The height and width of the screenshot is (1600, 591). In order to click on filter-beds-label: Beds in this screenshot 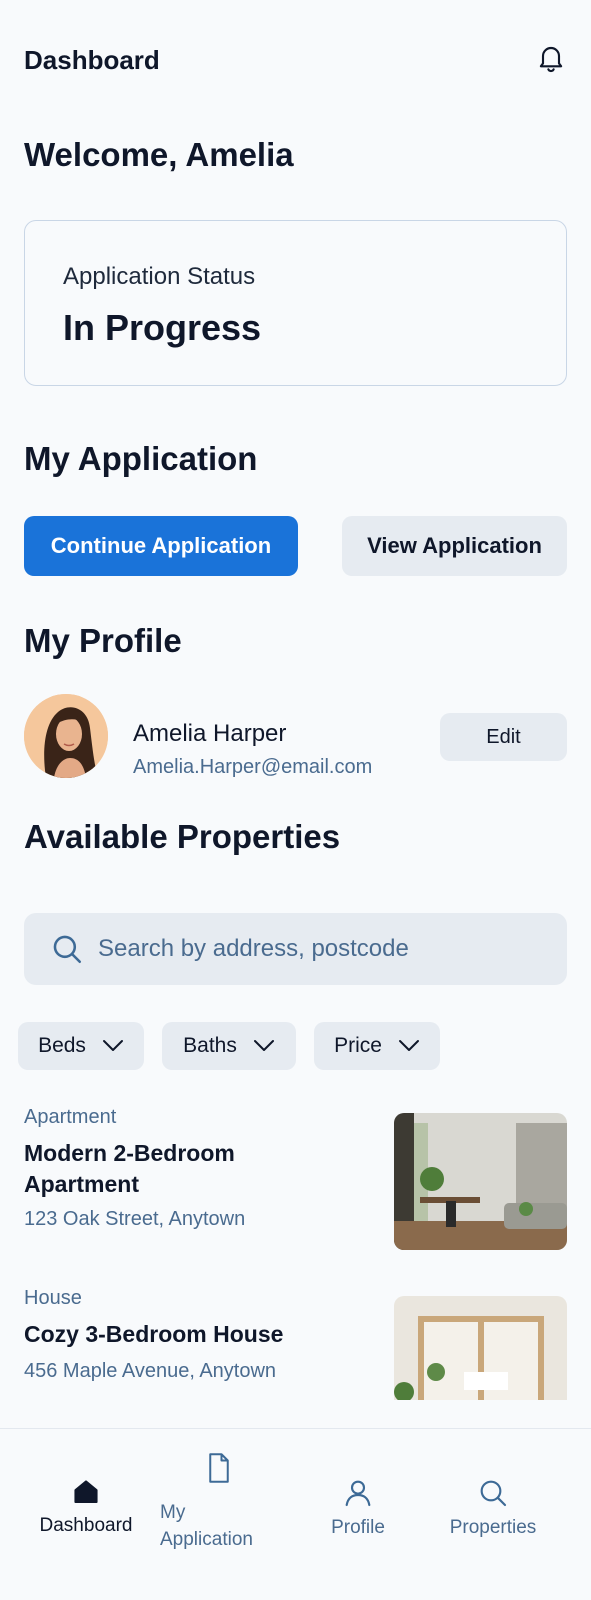, I will do `click(62, 1045)`.